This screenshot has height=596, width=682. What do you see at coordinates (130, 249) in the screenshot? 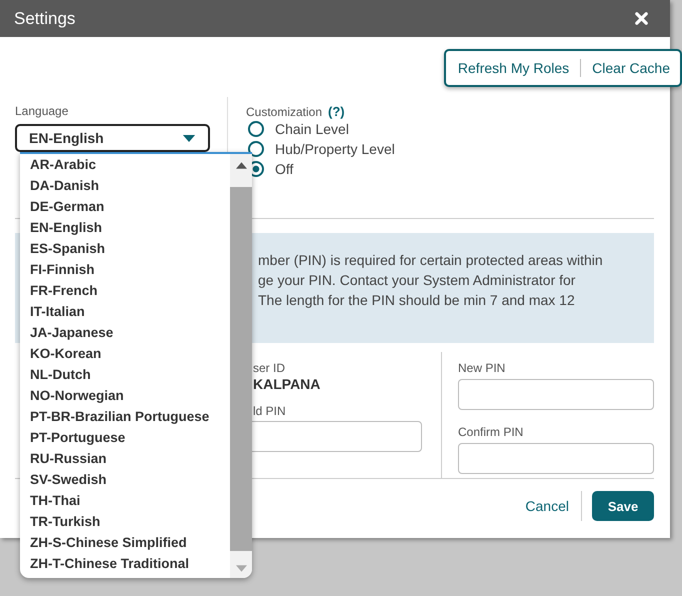
I see `dropdown-option: ES-Spanish` at bounding box center [130, 249].